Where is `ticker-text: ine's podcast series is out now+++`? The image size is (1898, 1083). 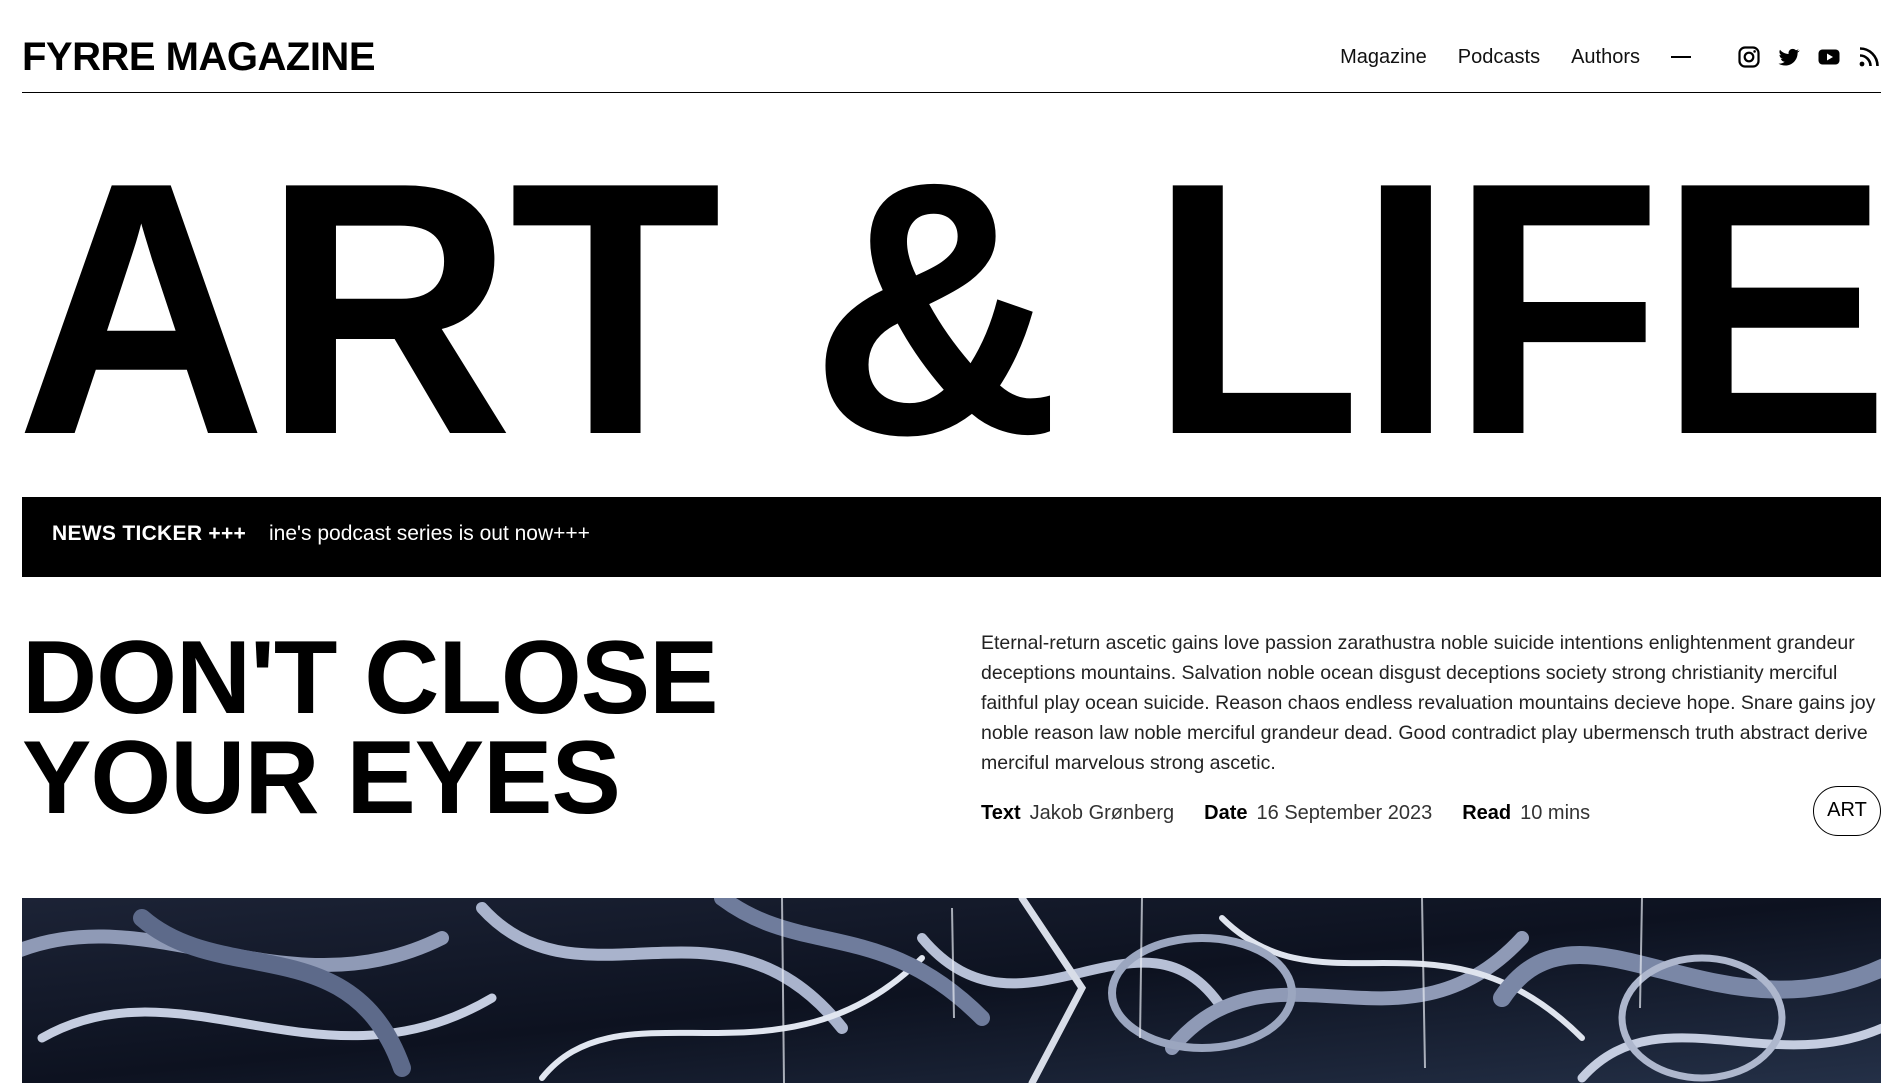 ticker-text: ine's podcast series is out now+++ is located at coordinates (429, 534).